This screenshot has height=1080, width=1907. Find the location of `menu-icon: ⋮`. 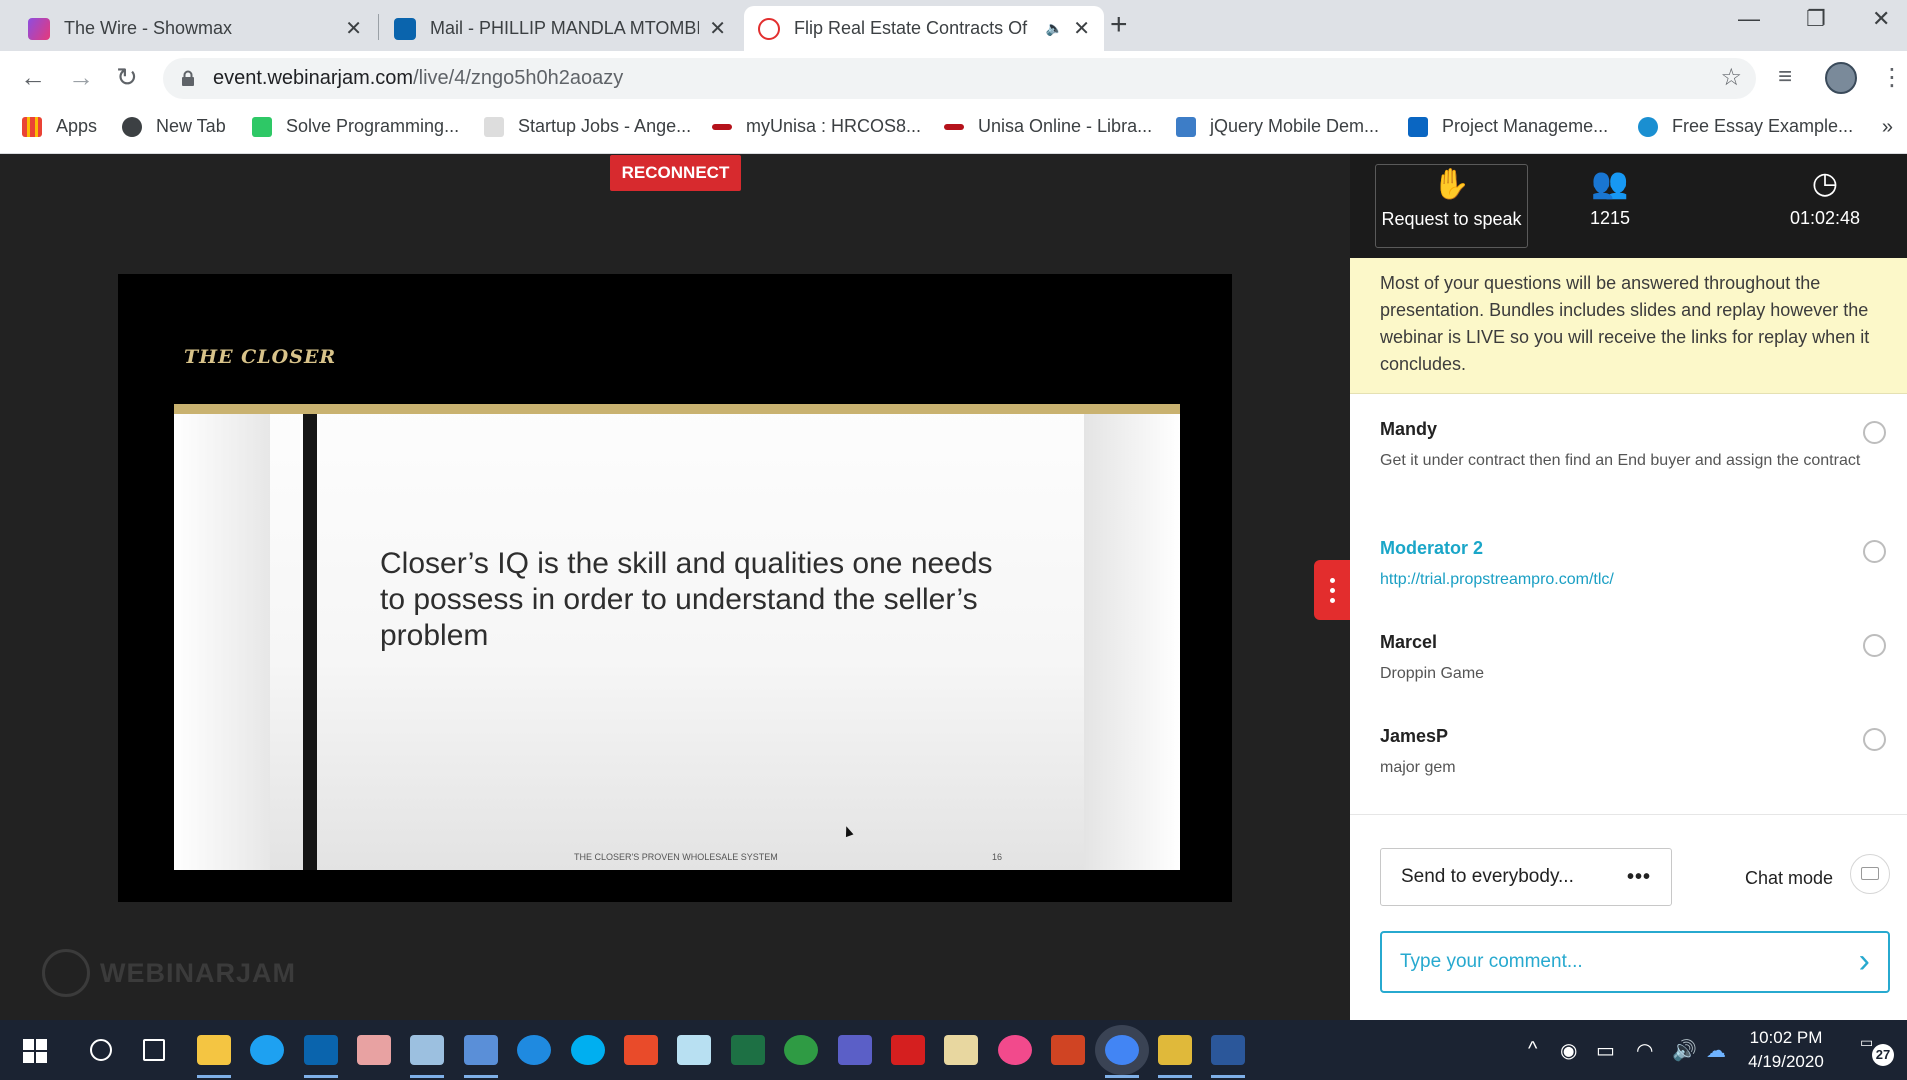

menu-icon: ⋮ is located at coordinates (1892, 77).